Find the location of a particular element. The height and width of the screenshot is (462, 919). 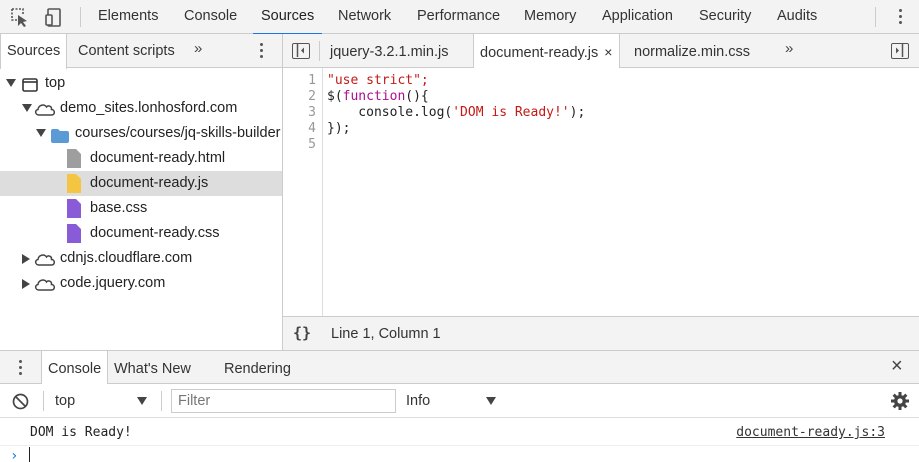

filter-input is located at coordinates (283, 401).